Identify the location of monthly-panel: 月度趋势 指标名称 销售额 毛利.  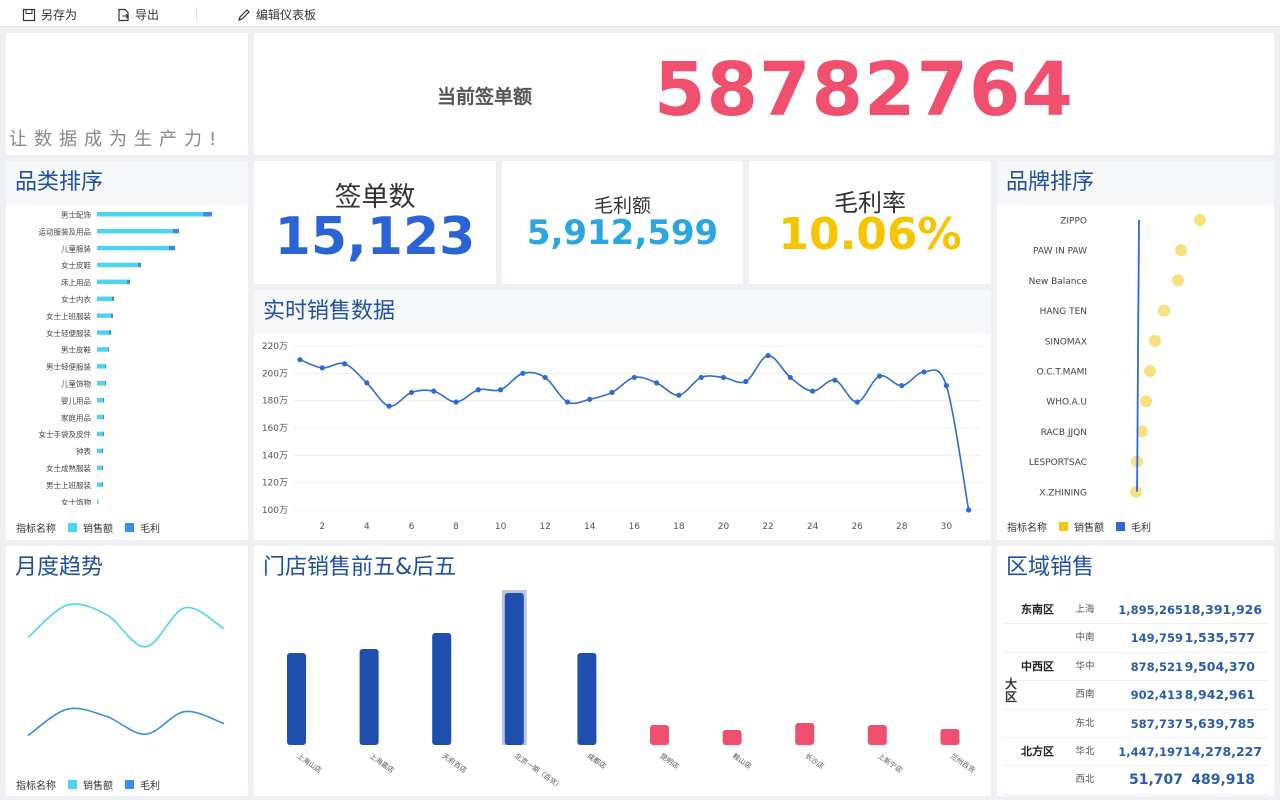
(127, 671).